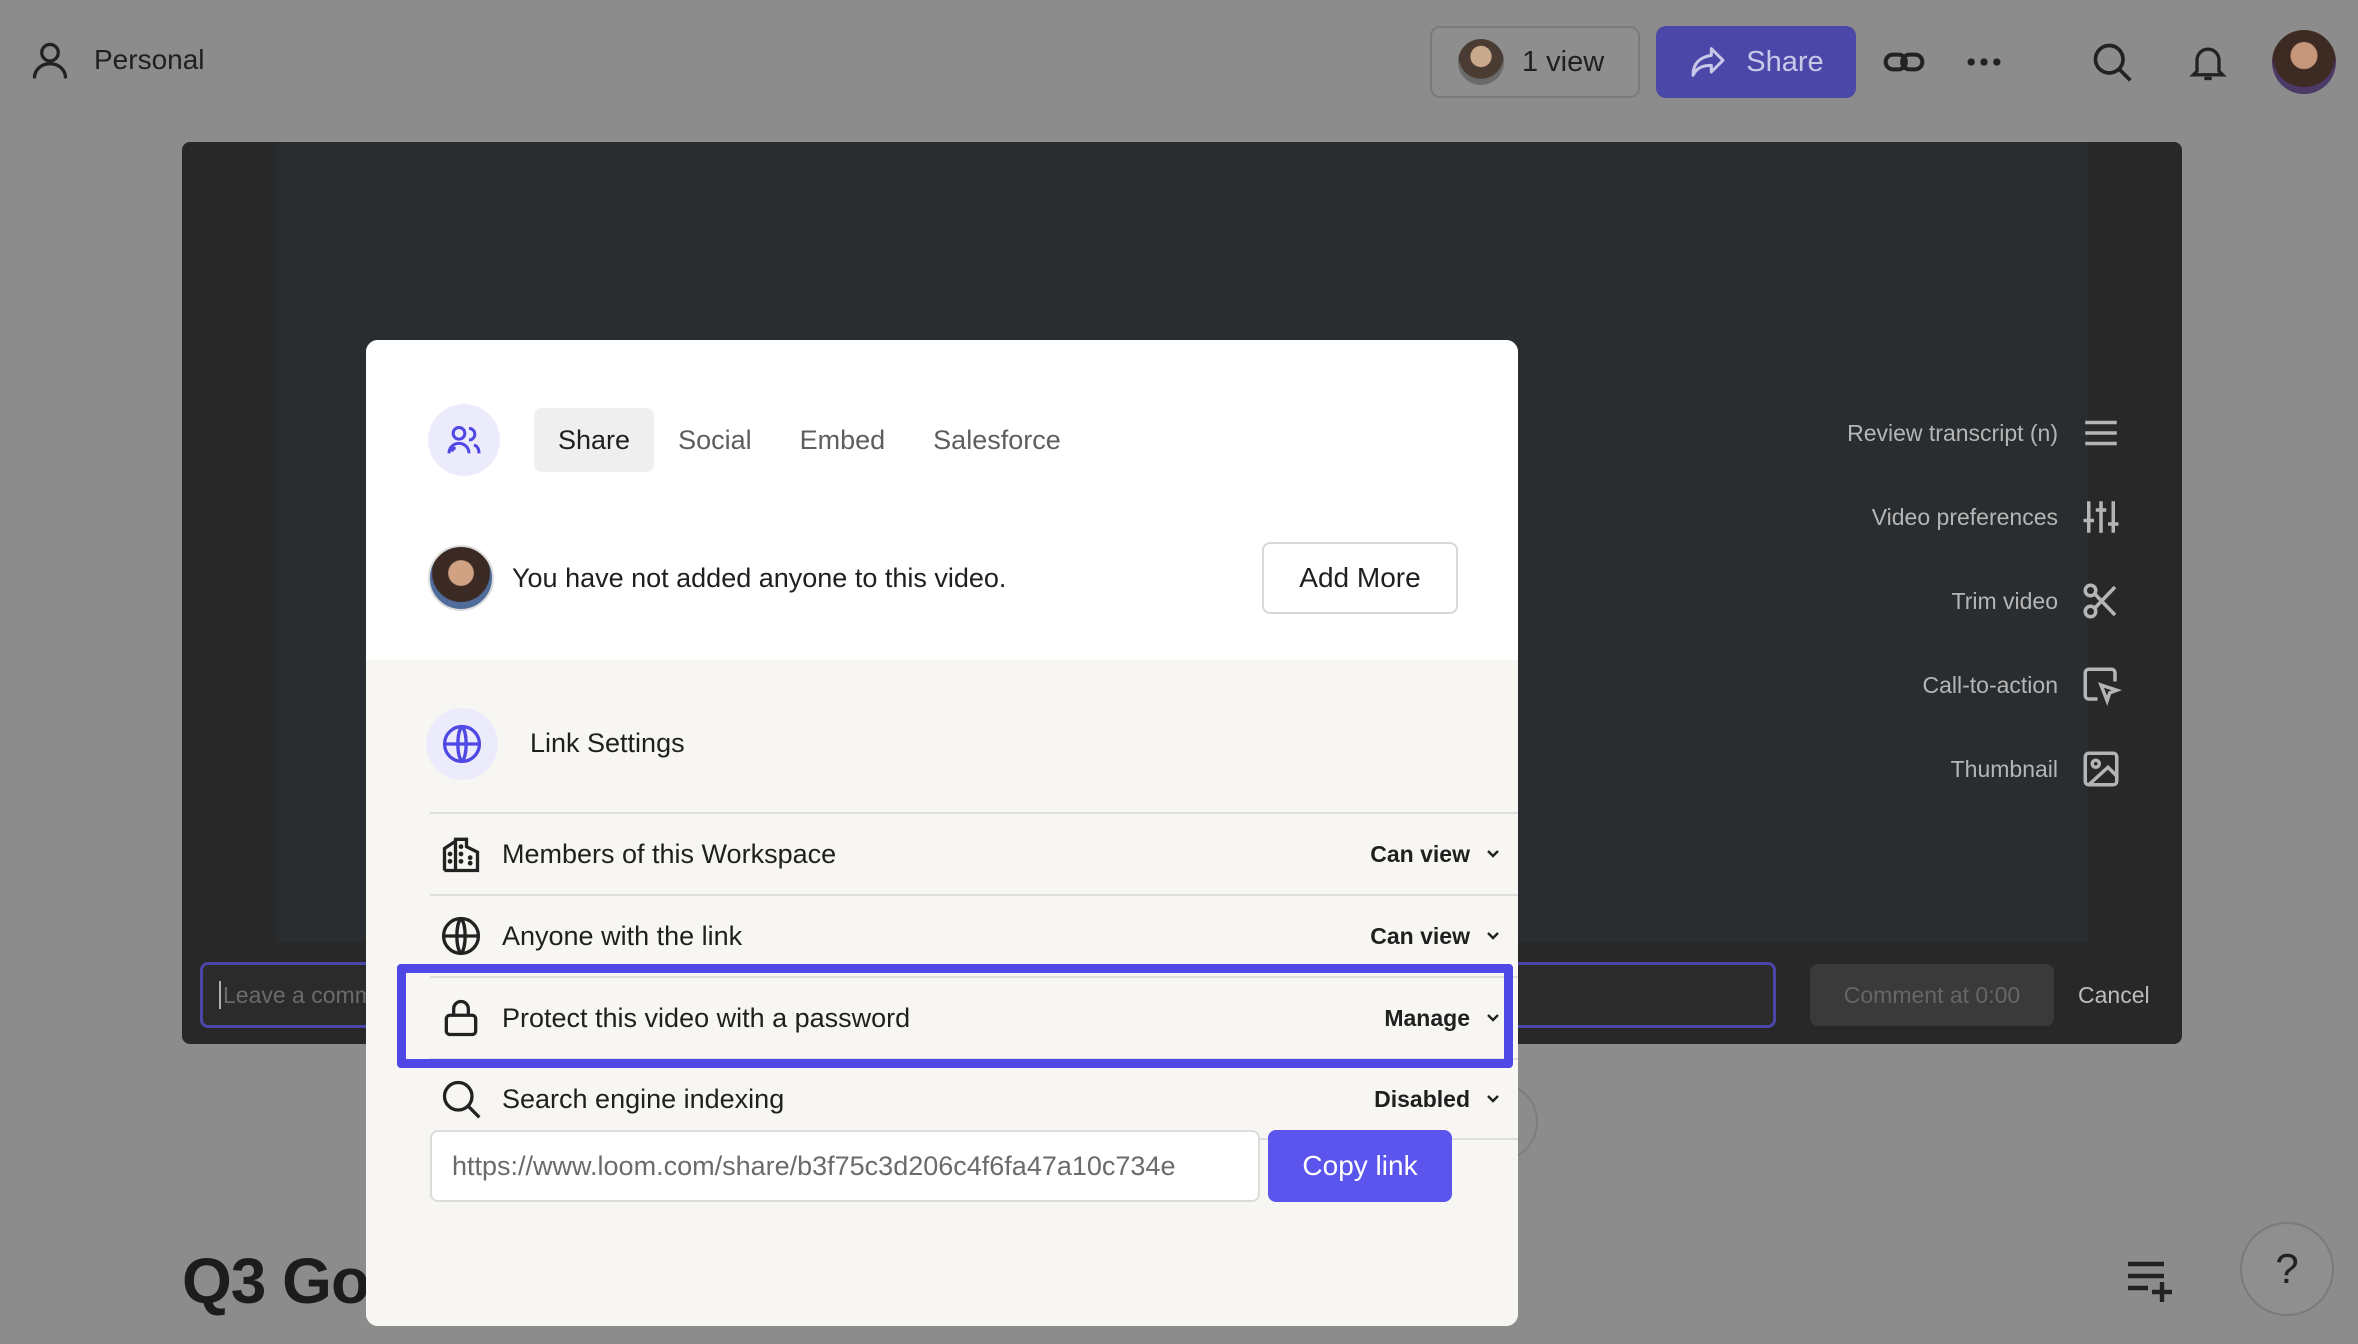  I want to click on top-bar: Personal 1 view Share, so click(1179, 63).